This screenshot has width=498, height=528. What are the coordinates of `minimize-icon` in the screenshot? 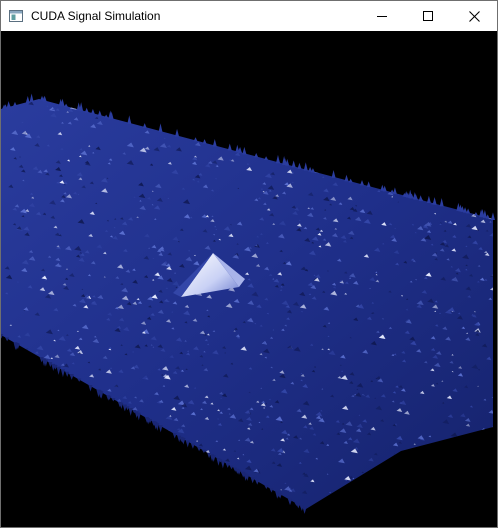 It's located at (382, 16).